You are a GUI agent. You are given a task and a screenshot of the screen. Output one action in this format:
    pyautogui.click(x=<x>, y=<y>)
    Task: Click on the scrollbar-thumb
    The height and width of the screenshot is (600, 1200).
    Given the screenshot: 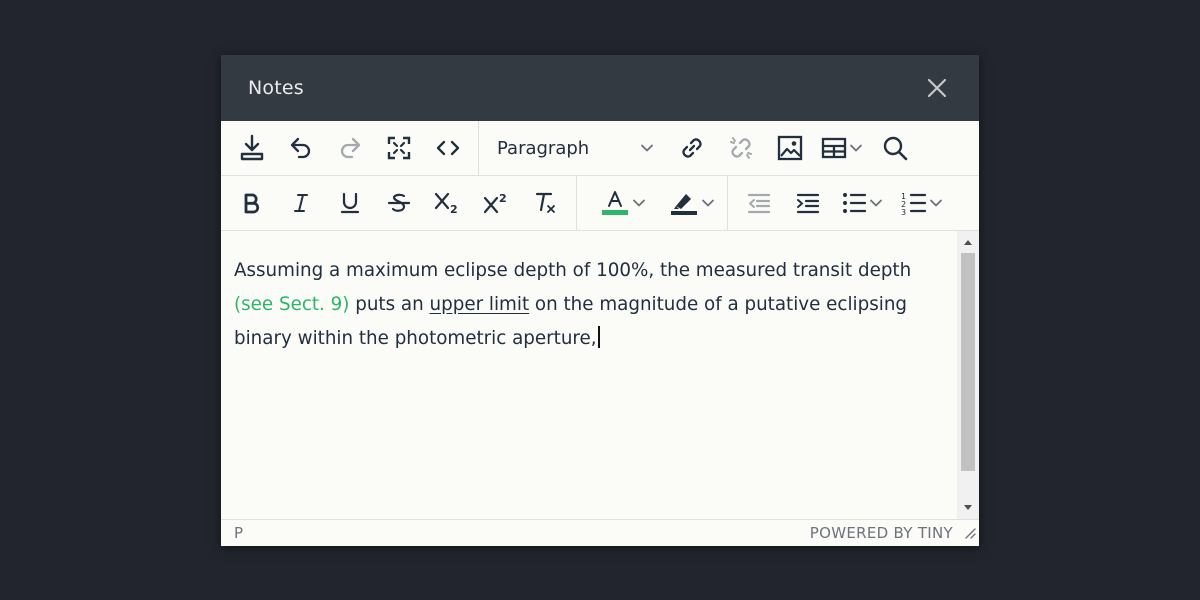 What is the action you would take?
    pyautogui.click(x=968, y=362)
    